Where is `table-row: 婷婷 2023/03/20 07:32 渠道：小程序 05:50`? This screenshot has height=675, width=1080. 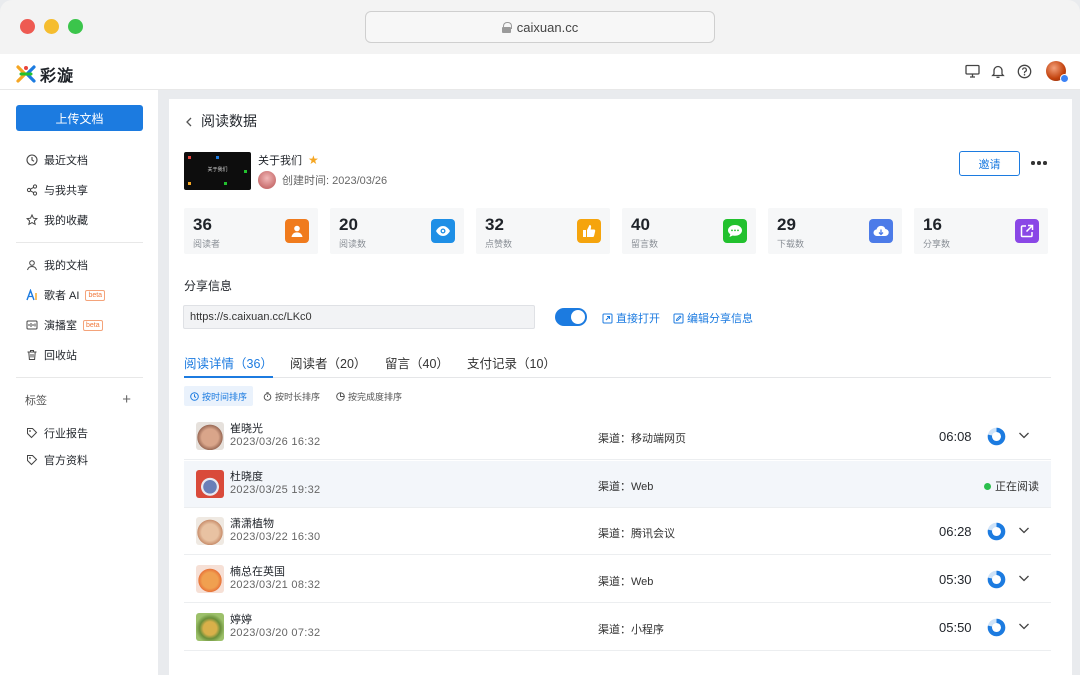 table-row: 婷婷 2023/03/20 07:32 渠道：小程序 05:50 is located at coordinates (617, 627).